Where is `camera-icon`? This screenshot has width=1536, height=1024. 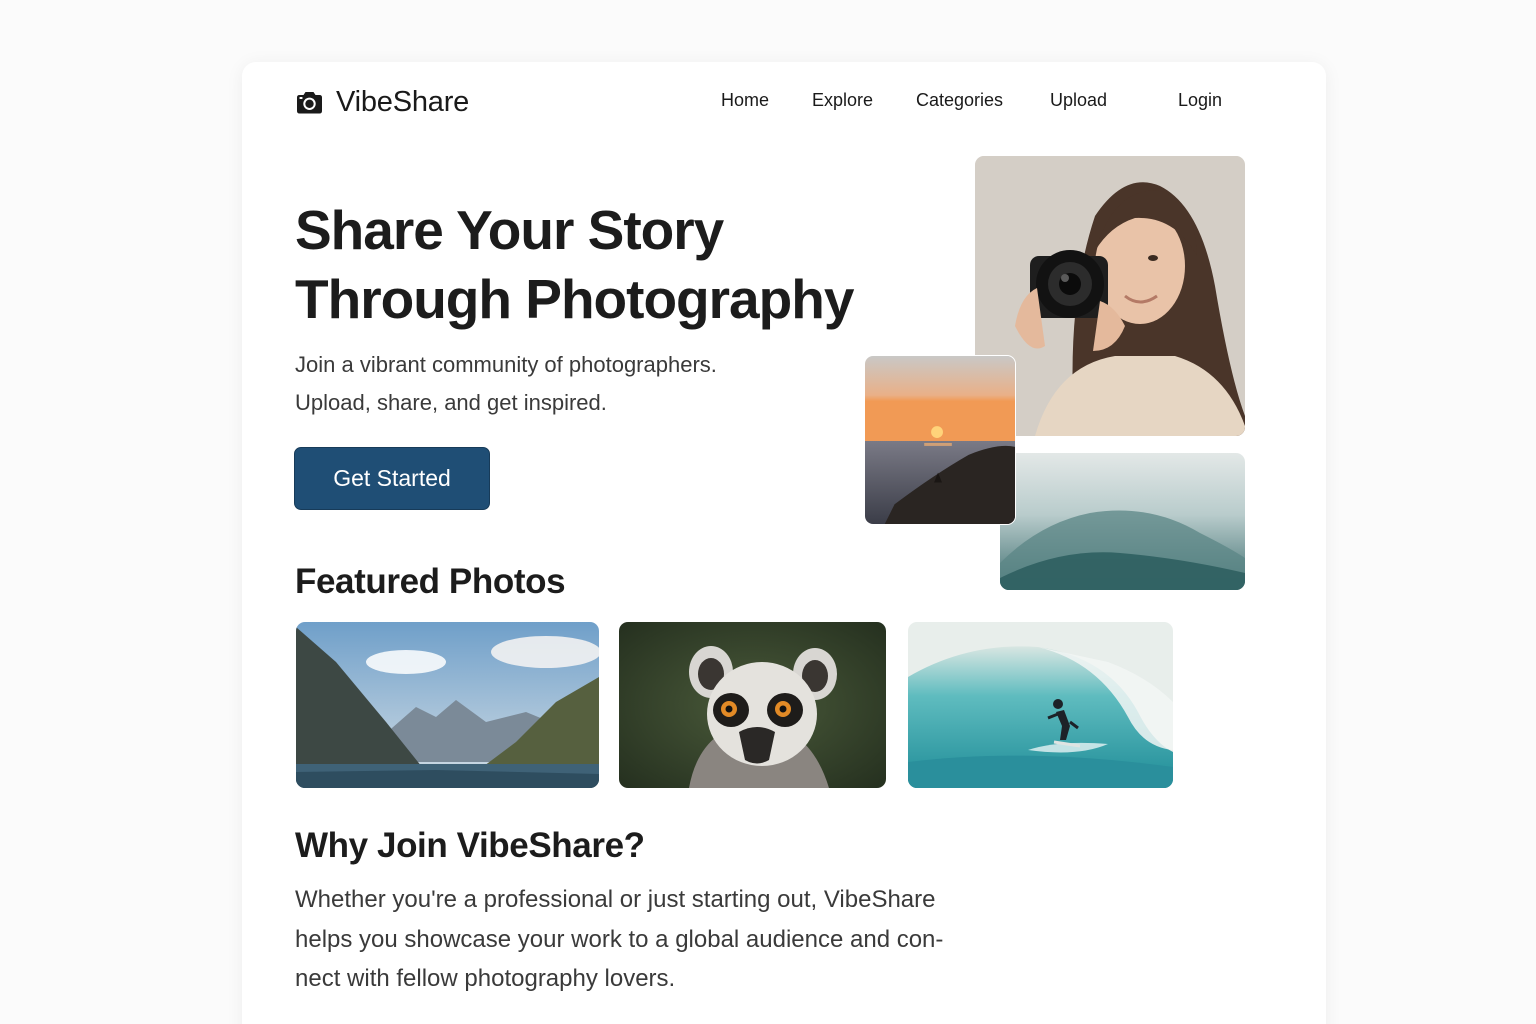 camera-icon is located at coordinates (309, 103).